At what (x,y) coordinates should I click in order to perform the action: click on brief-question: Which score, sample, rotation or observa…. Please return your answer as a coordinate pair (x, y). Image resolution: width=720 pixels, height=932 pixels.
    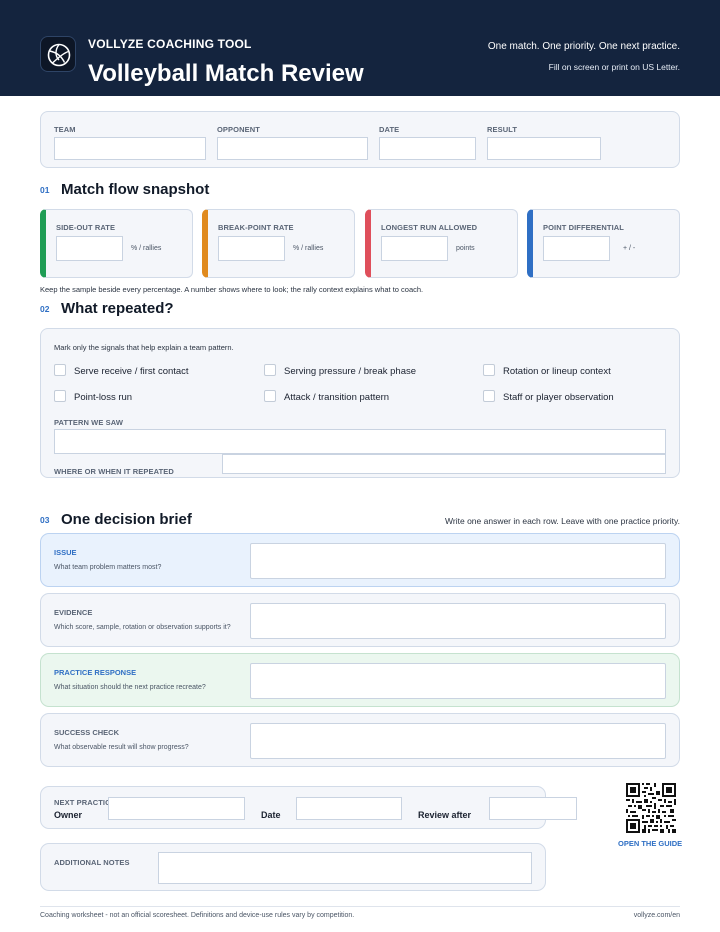
    Looking at the image, I should click on (142, 627).